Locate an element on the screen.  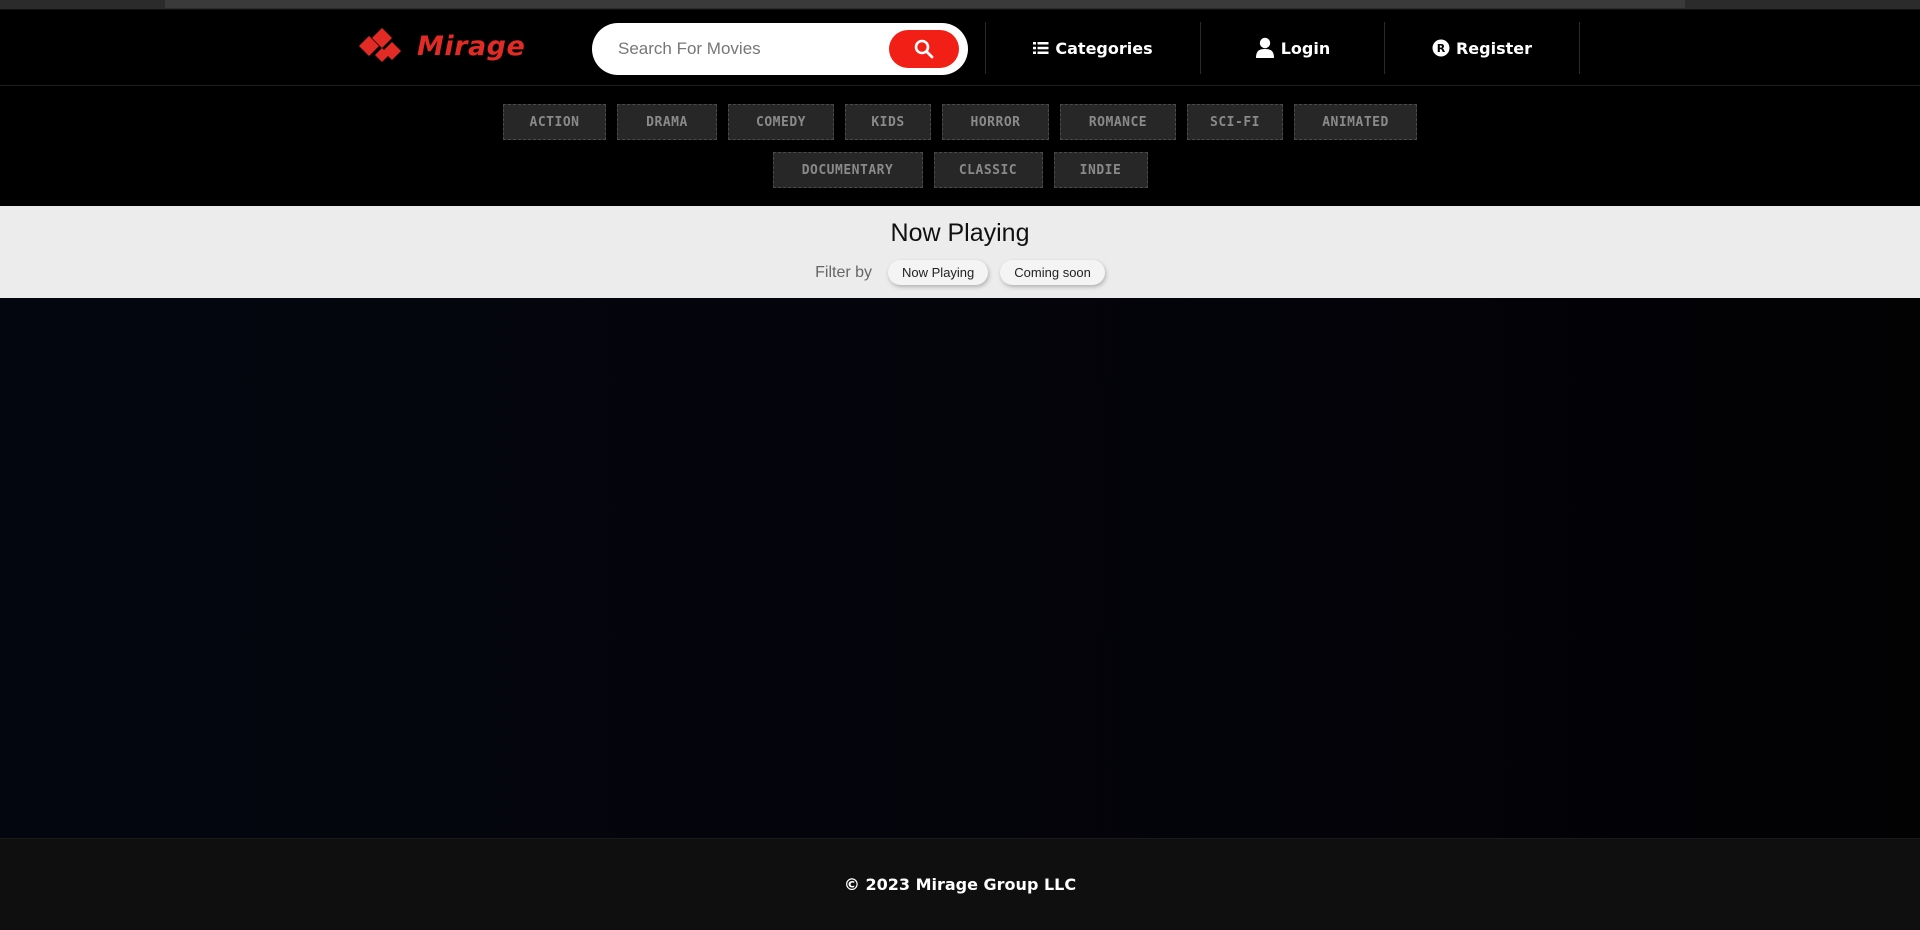
genre-animated: ANIMATED is located at coordinates (1355, 122).